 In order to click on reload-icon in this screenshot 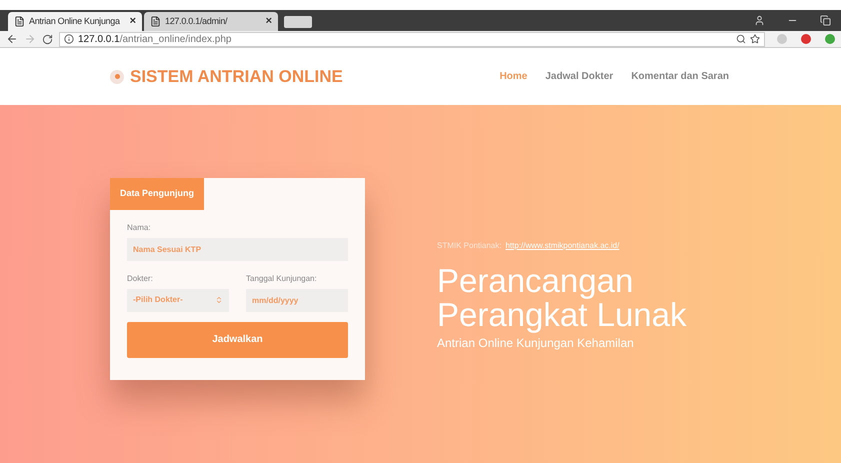, I will do `click(47, 39)`.